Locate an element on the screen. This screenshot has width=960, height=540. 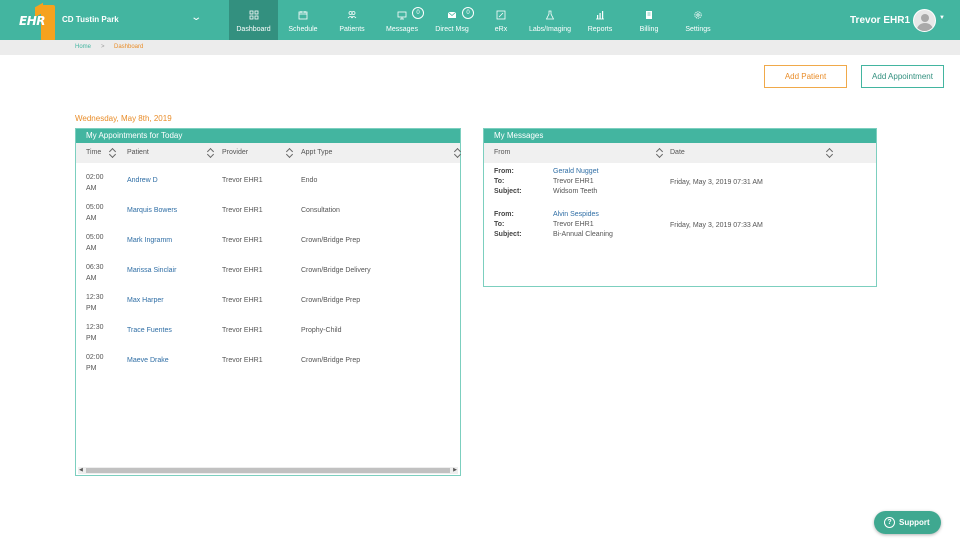
message-from-link: Gerald Nugget is located at coordinates (576, 171).